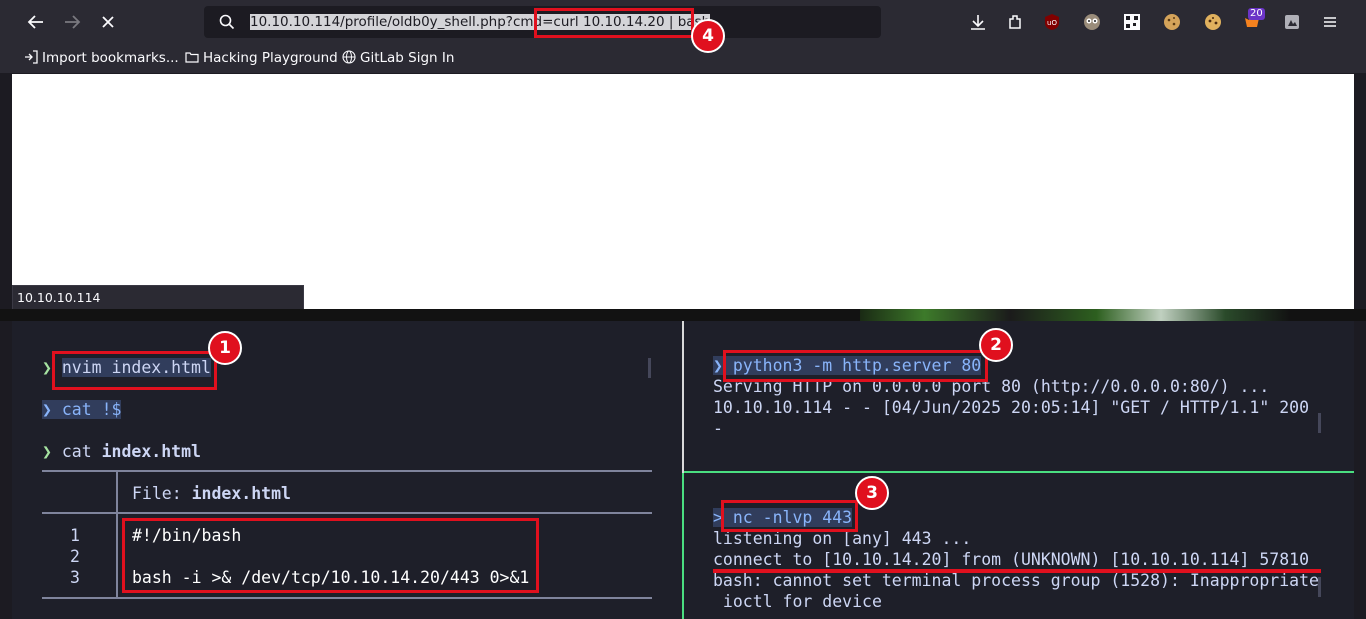 The height and width of the screenshot is (619, 1366). Describe the element at coordinates (1075, 315) in the screenshot. I see `wallpaper-art` at that location.